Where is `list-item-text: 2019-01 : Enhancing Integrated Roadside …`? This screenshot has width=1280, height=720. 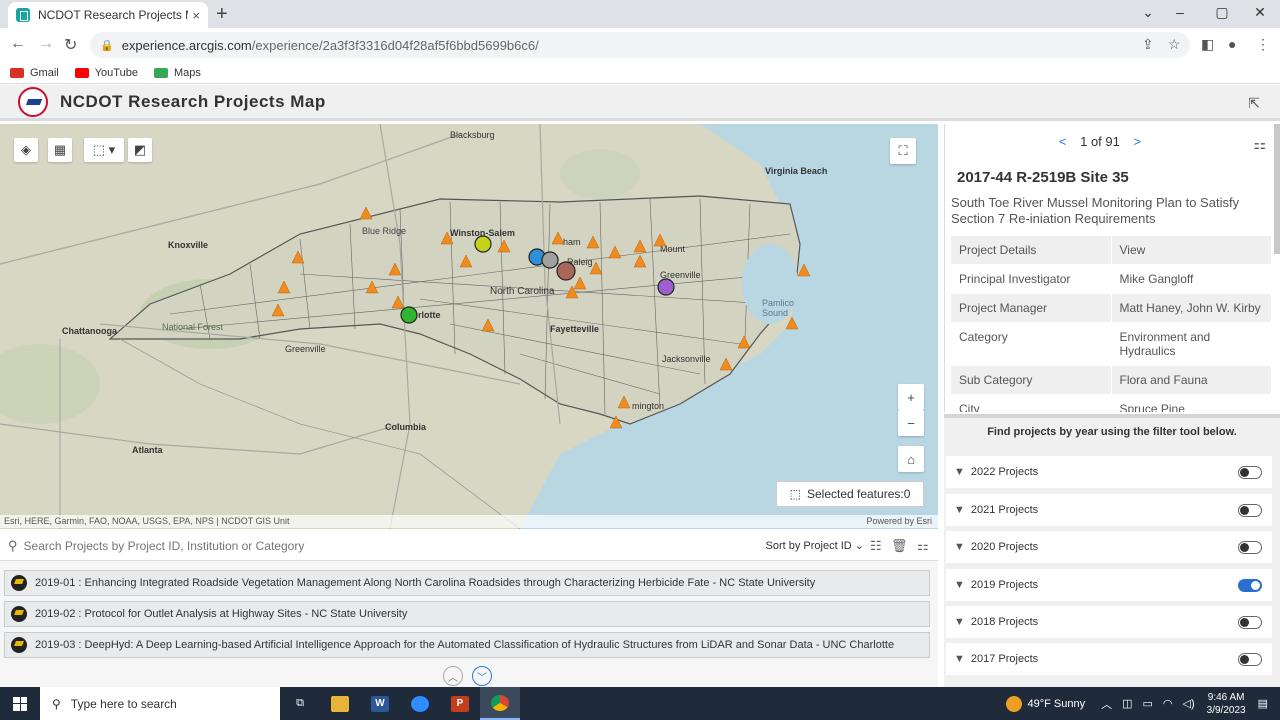 list-item-text: 2019-01 : Enhancing Integrated Roadside … is located at coordinates (425, 583).